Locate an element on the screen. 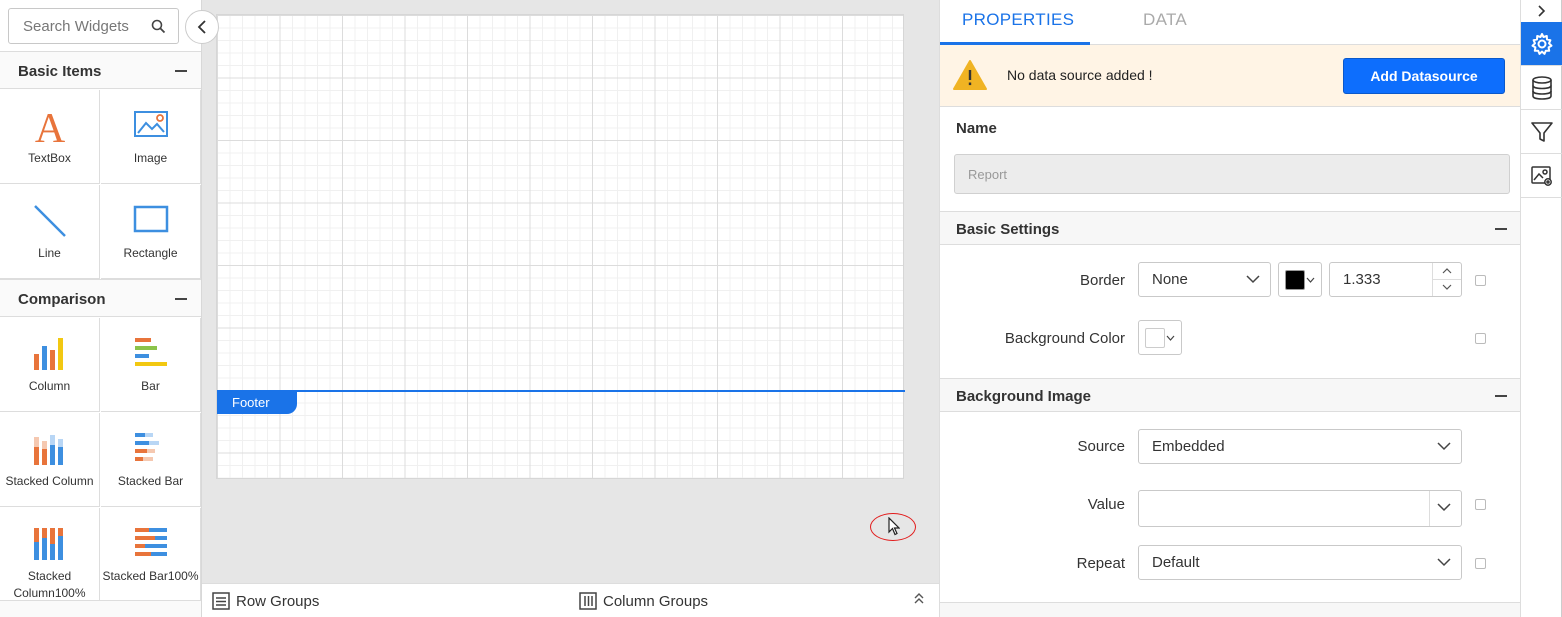 Image resolution: width=1562 pixels, height=617 pixels. border-width-stepper: 1.333 is located at coordinates (1395, 279).